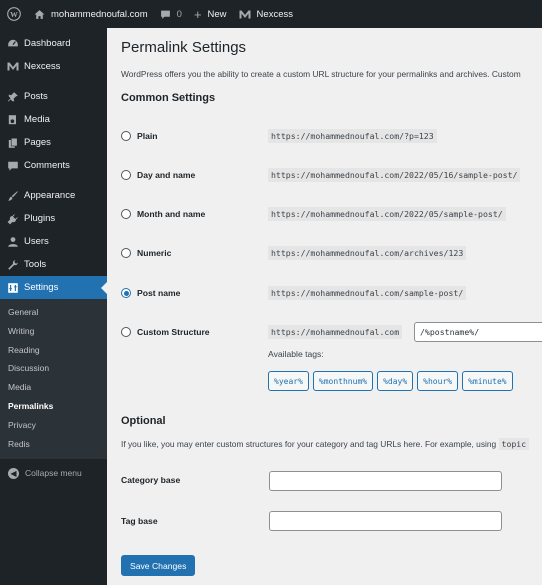 The height and width of the screenshot is (585, 542). Describe the element at coordinates (53, 444) in the screenshot. I see `submenu-item-redis: Redis` at that location.